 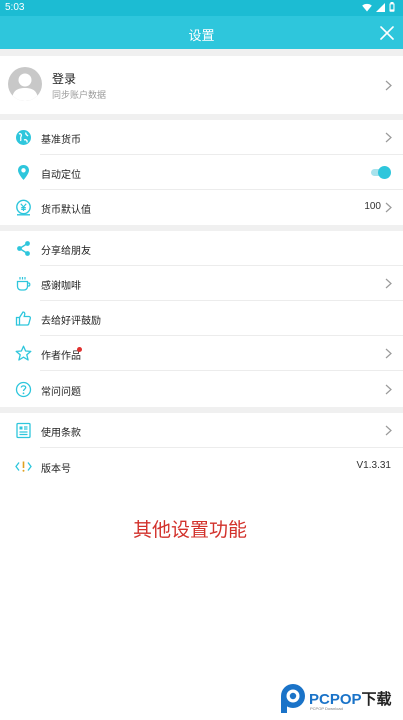 I want to click on row-label: 分享给朋友, so click(x=66, y=251).